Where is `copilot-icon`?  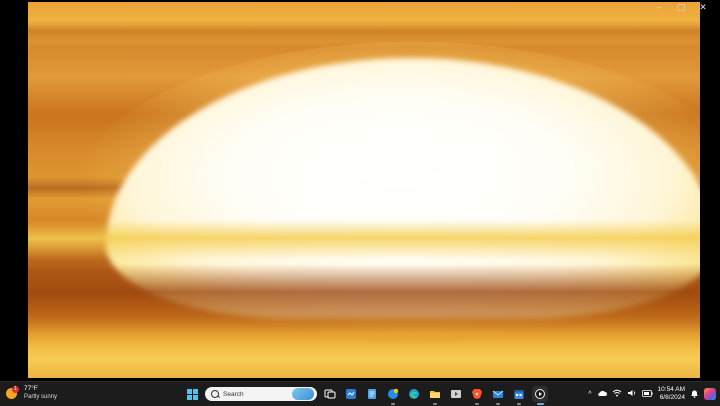 copilot-icon is located at coordinates (710, 394).